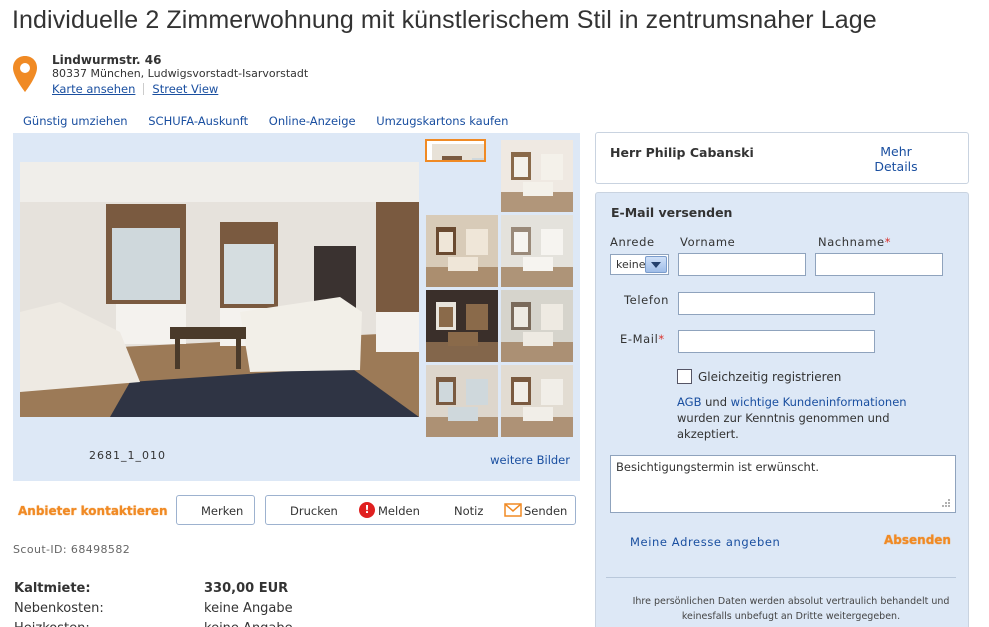 The image size is (989, 627). Describe the element at coordinates (52, 623) in the screenshot. I see `cost-label: Heizkosten:` at that location.